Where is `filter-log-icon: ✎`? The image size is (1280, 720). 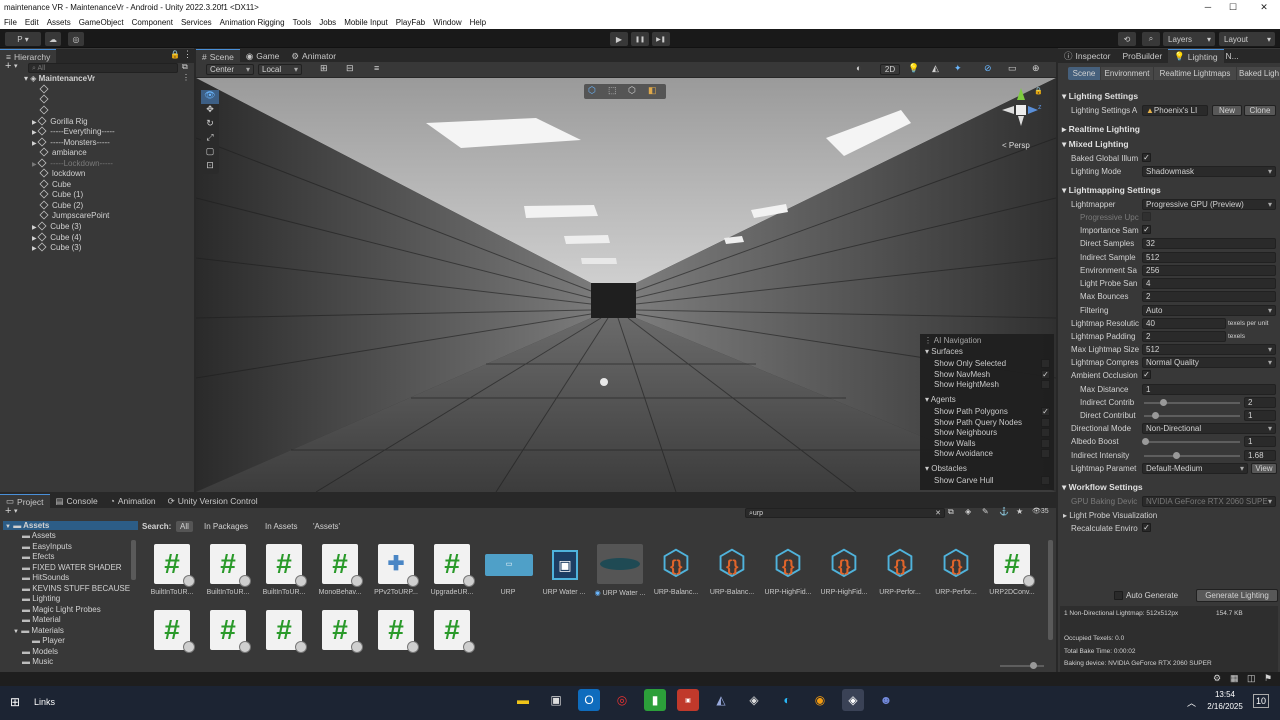
filter-log-icon: ✎ is located at coordinates (985, 511).